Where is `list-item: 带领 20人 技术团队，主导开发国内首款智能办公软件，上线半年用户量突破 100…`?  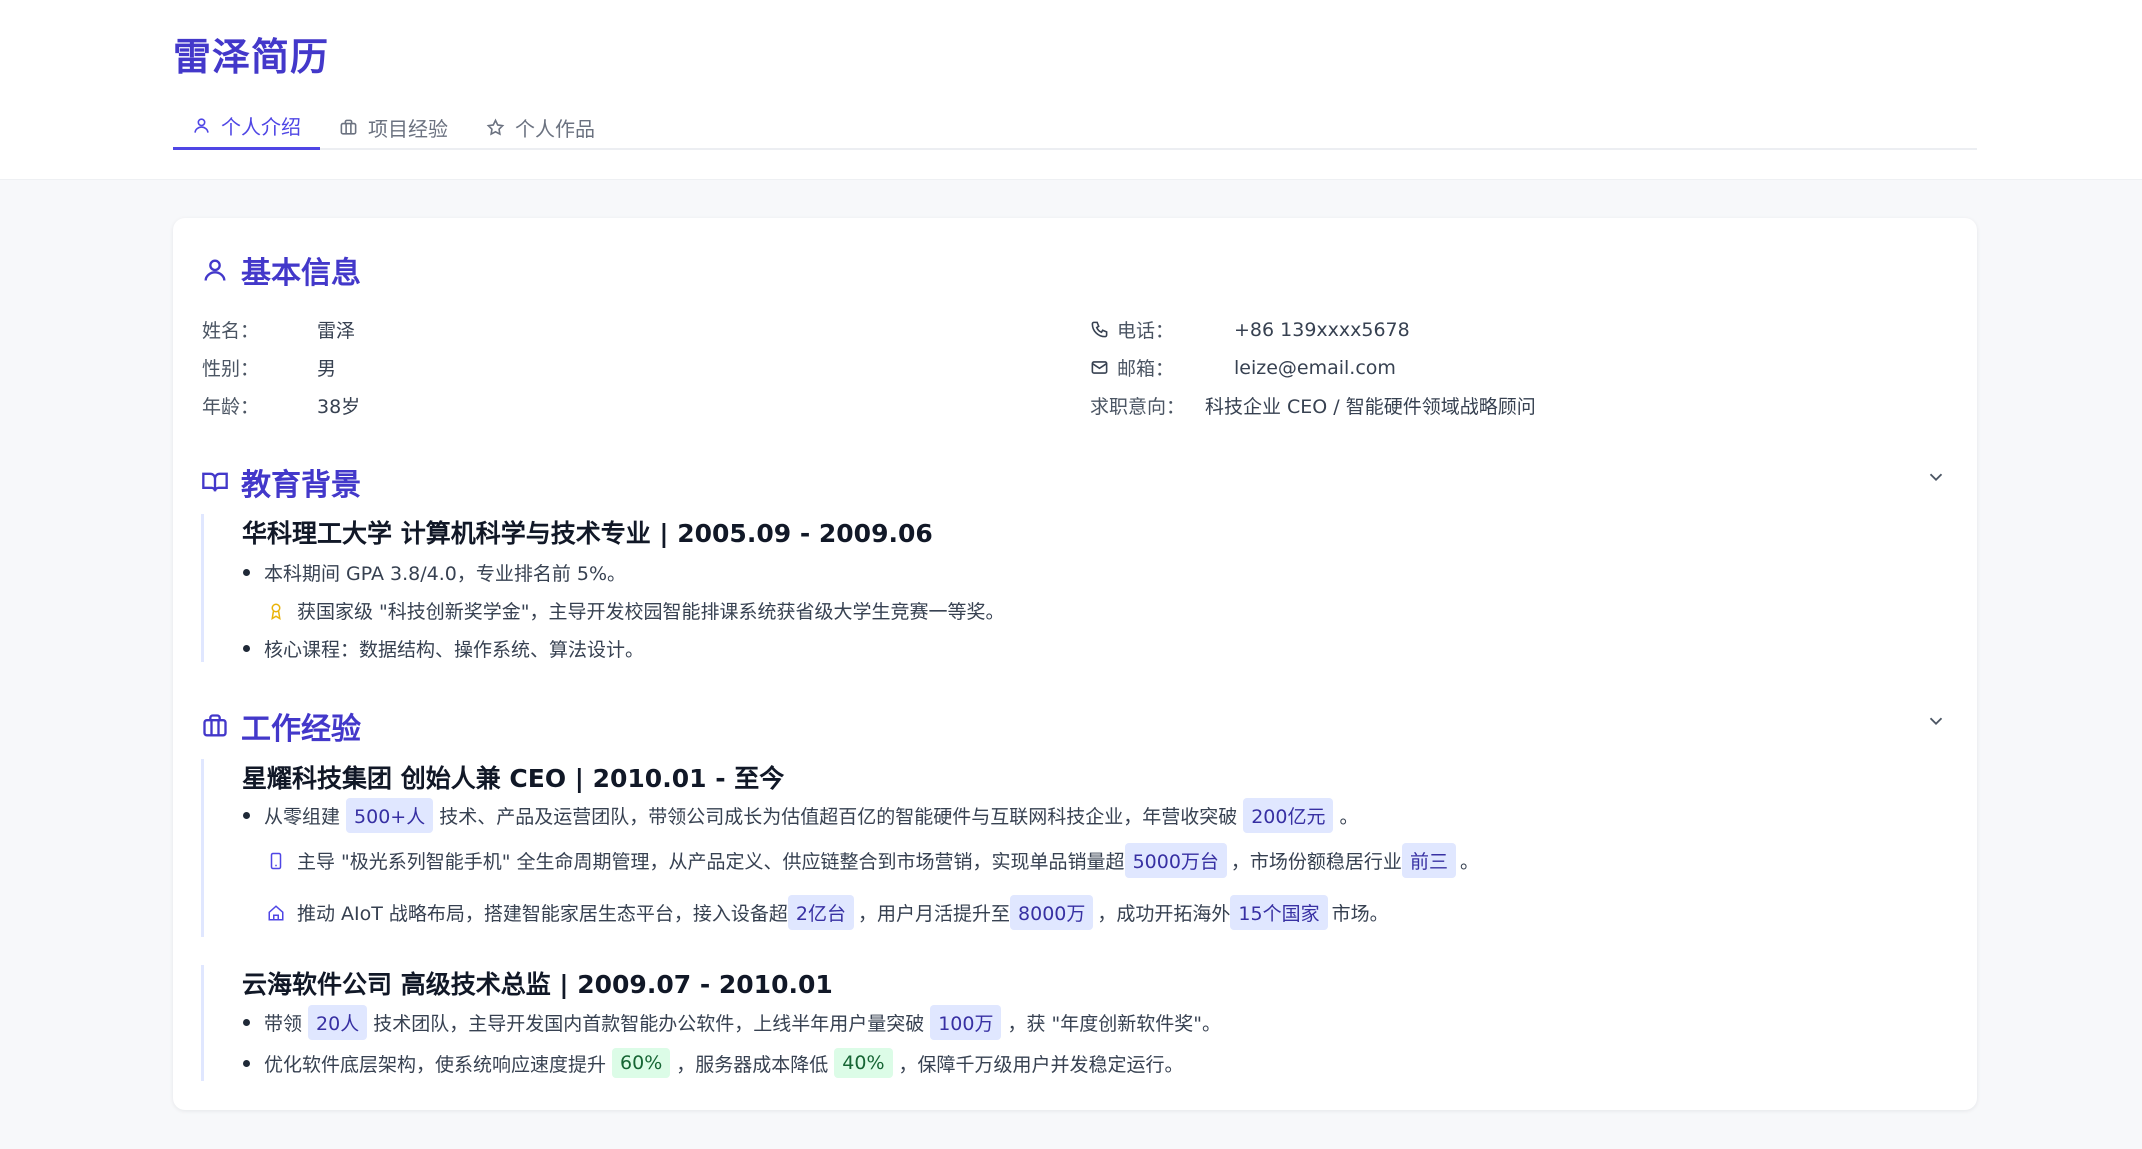 list-item: 带领 20人 技术团队，主导开发国内首款智能办公软件，上线半年用户量突破 100… is located at coordinates (732, 1022).